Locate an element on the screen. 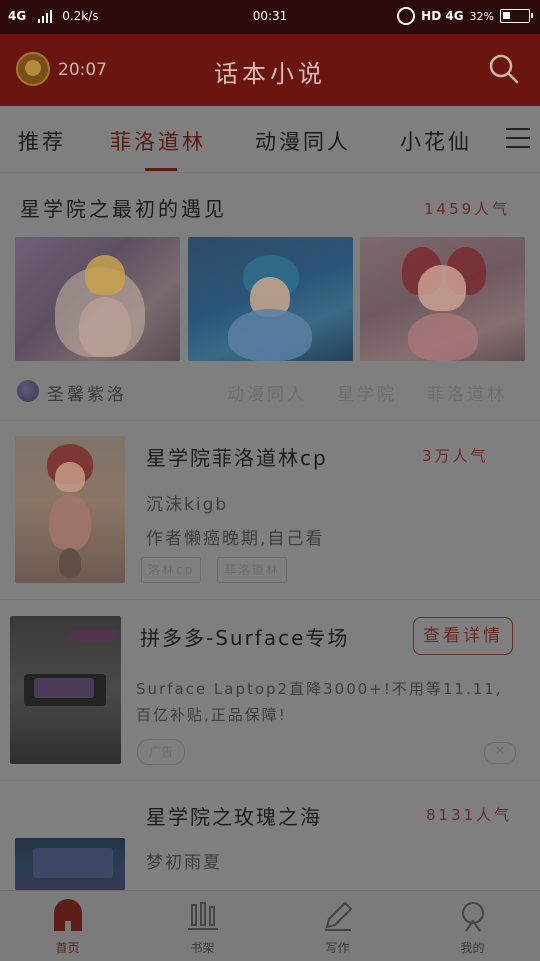 Image resolution: width=540 pixels, height=961 pixels. alarm-icon is located at coordinates (406, 16).